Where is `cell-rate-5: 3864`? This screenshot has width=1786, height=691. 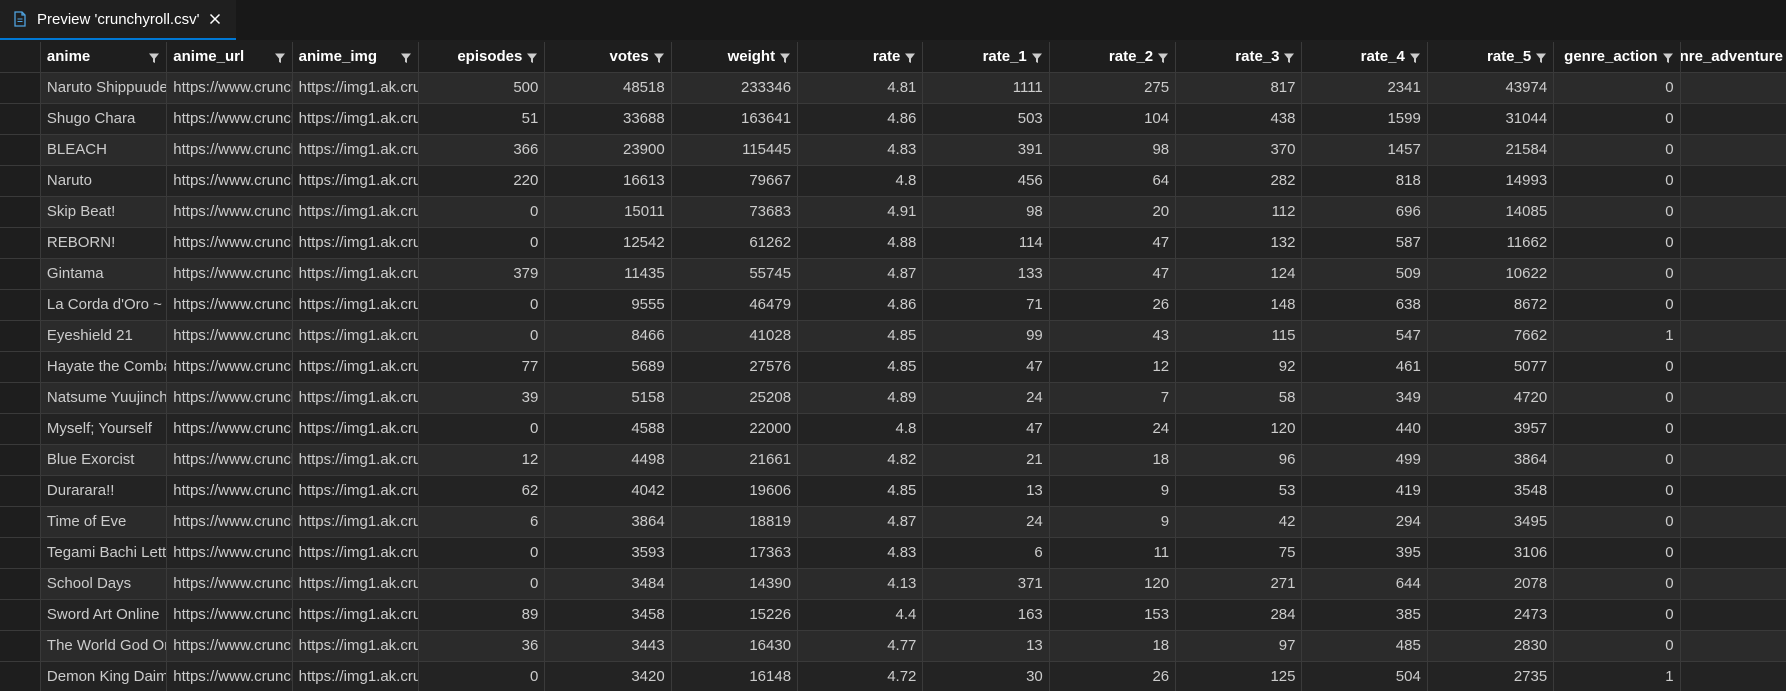
cell-rate-5: 3864 is located at coordinates (1491, 460).